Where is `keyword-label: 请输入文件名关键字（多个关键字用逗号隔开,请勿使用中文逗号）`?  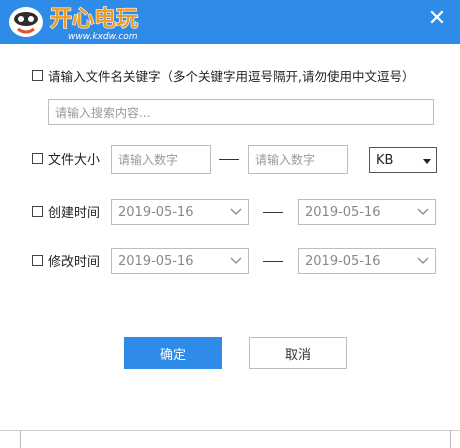 keyword-label: 请输入文件名关键字（多个关键字用逗号隔开,请勿使用中文逗号） is located at coordinates (231, 76).